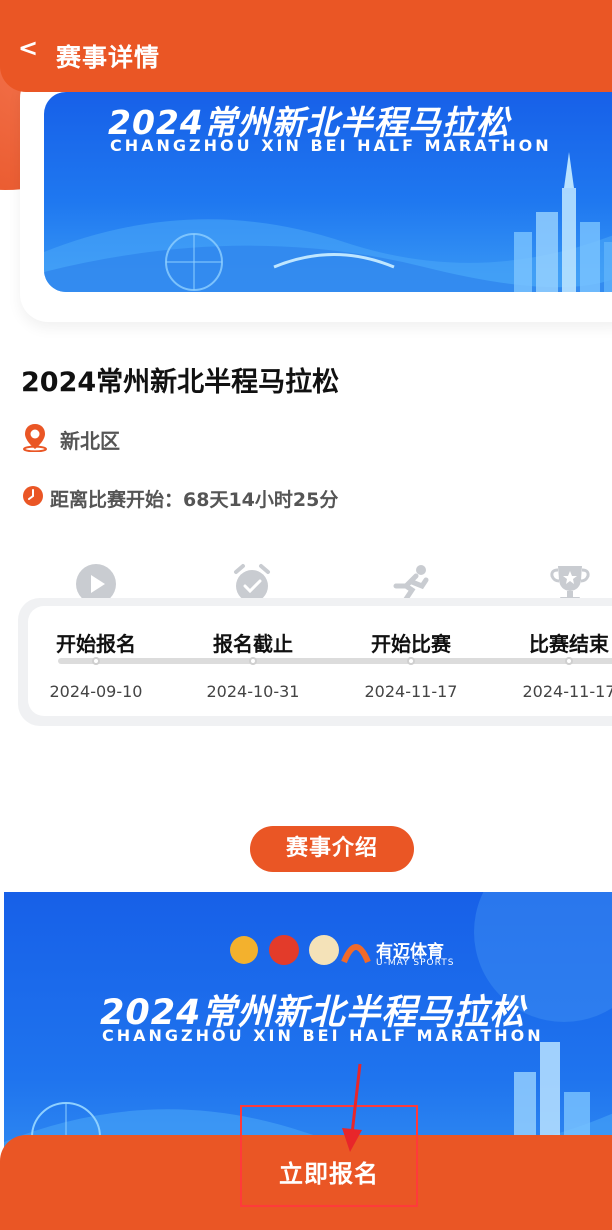 The width and height of the screenshot is (612, 1230). What do you see at coordinates (567, 691) in the screenshot?
I see `step-date-race-end: 2024-11-17` at bounding box center [567, 691].